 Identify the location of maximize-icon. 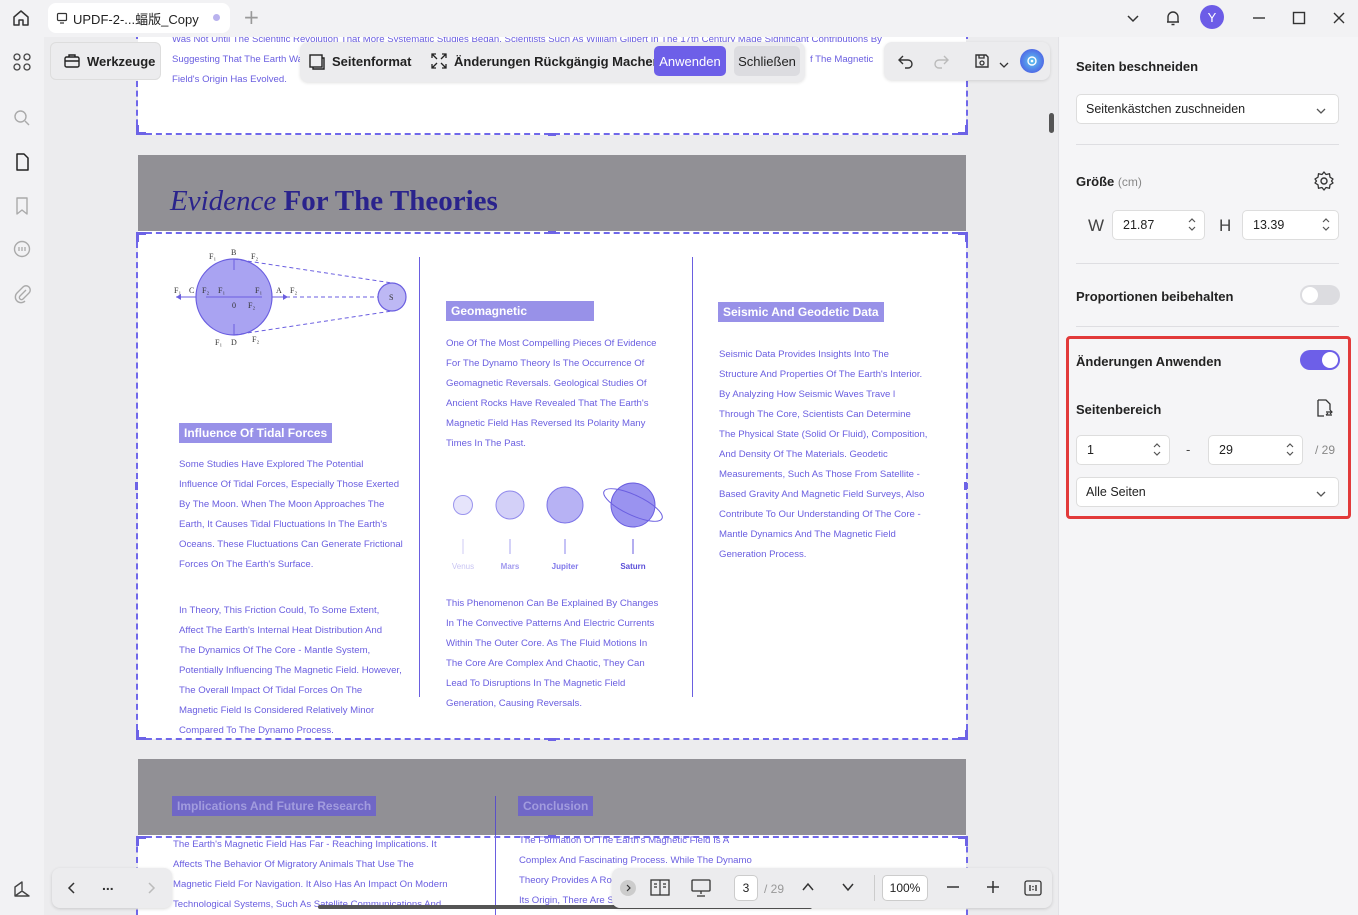
(1299, 18).